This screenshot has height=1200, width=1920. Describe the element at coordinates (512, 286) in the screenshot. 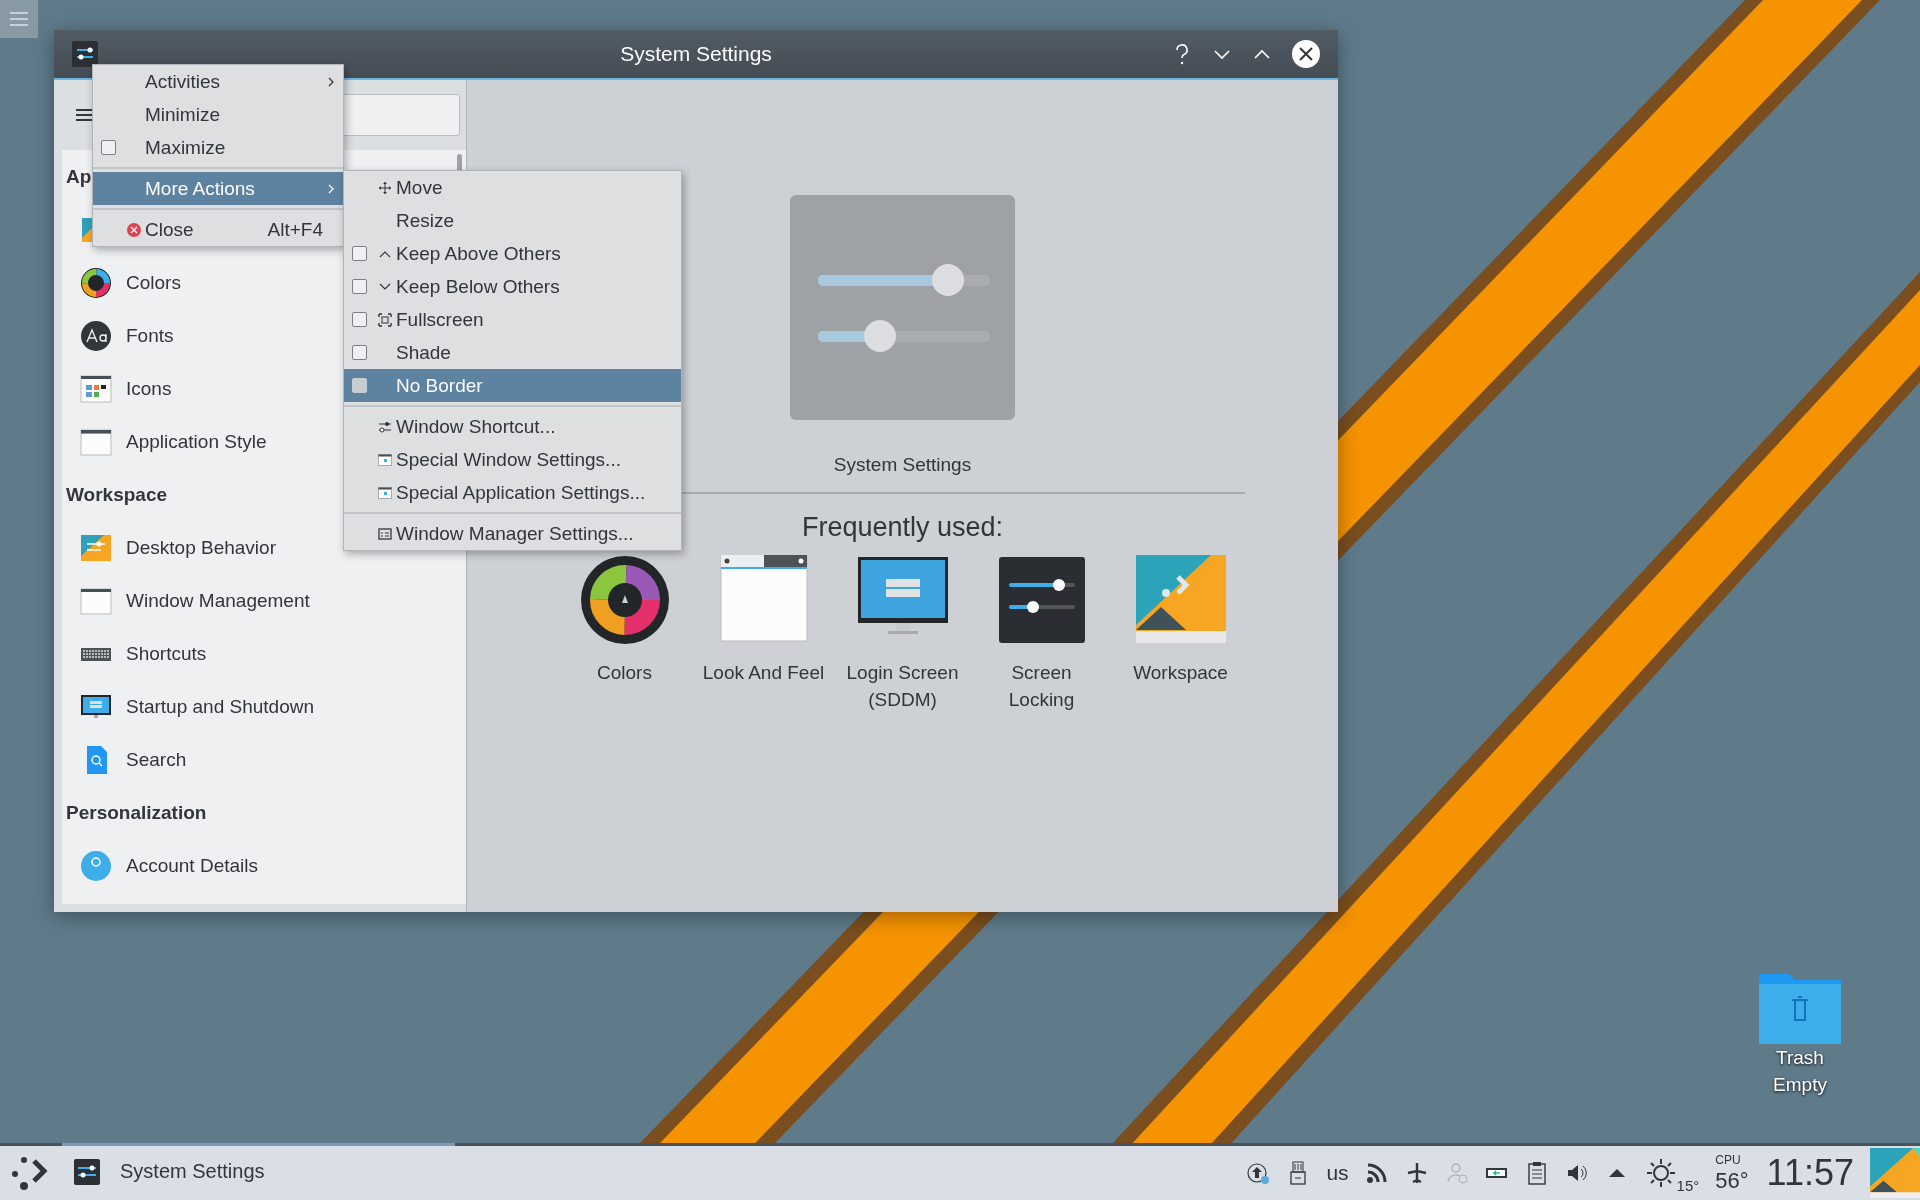

I see `menu-item: Keep Below Others` at that location.